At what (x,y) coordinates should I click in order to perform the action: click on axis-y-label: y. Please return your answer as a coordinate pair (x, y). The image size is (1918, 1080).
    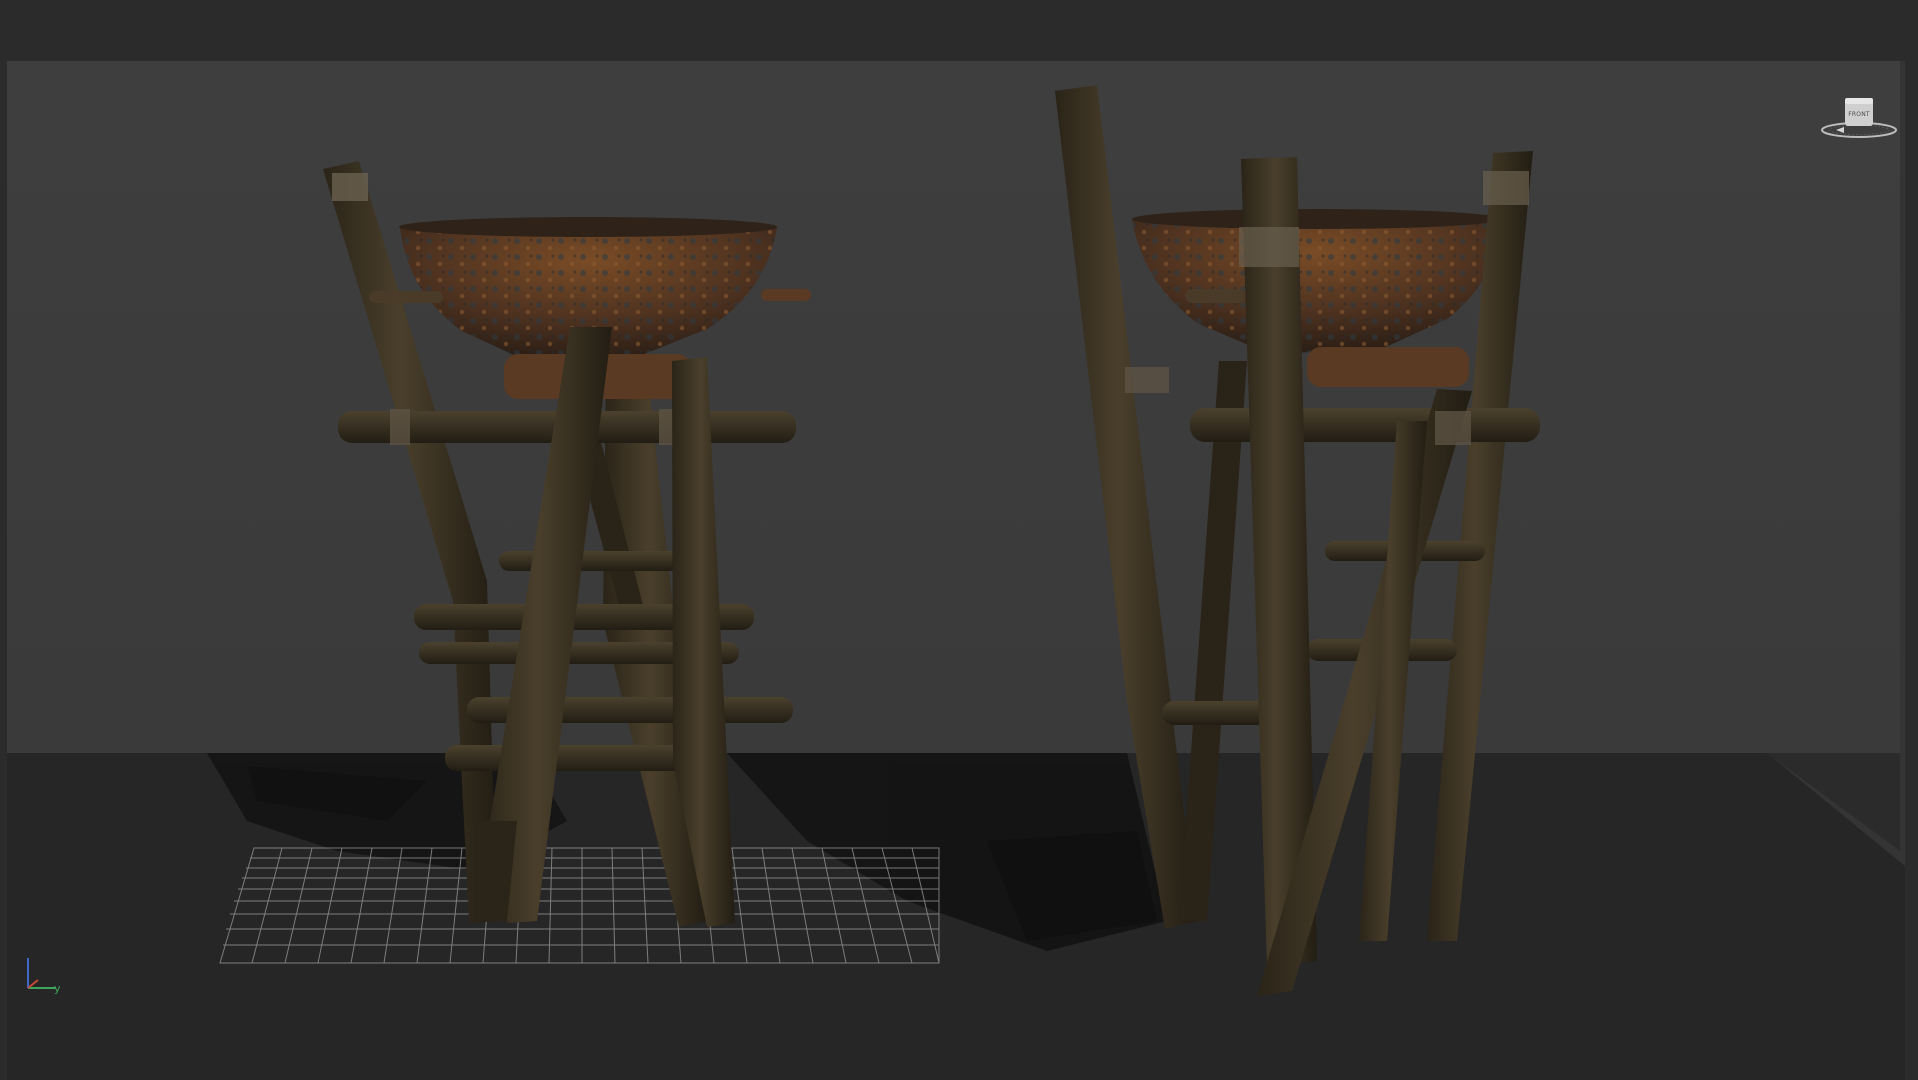
    Looking at the image, I should click on (57, 988).